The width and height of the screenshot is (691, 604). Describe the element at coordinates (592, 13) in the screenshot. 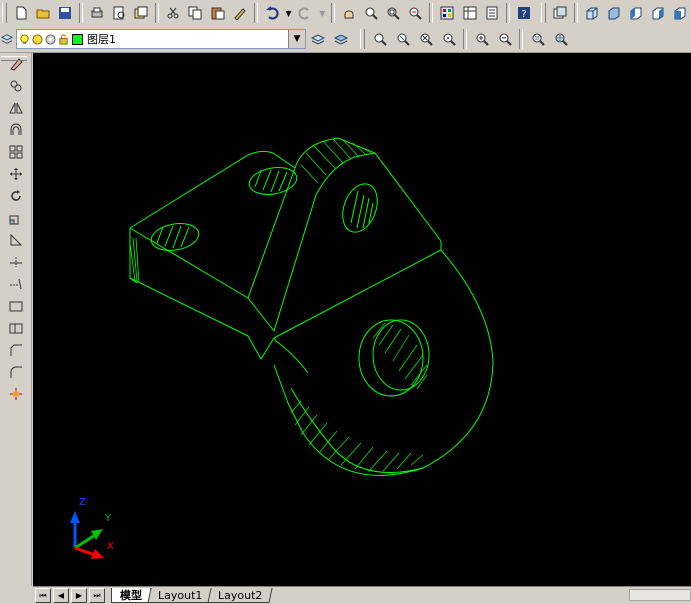

I see `top-view-icon` at that location.